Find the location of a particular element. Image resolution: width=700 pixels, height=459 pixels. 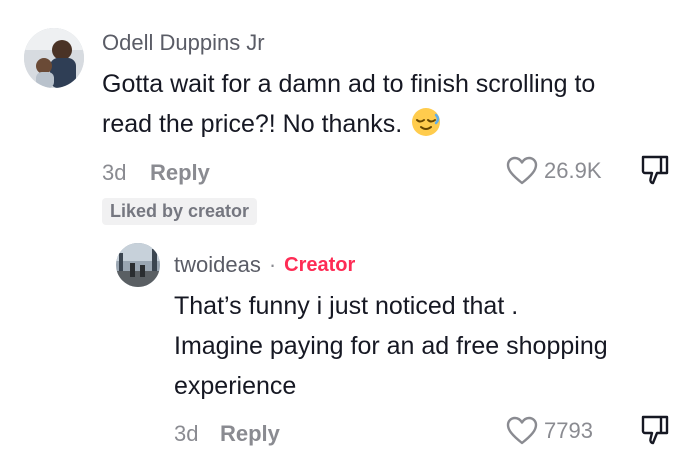

reply-text-line: experience is located at coordinates (235, 386).